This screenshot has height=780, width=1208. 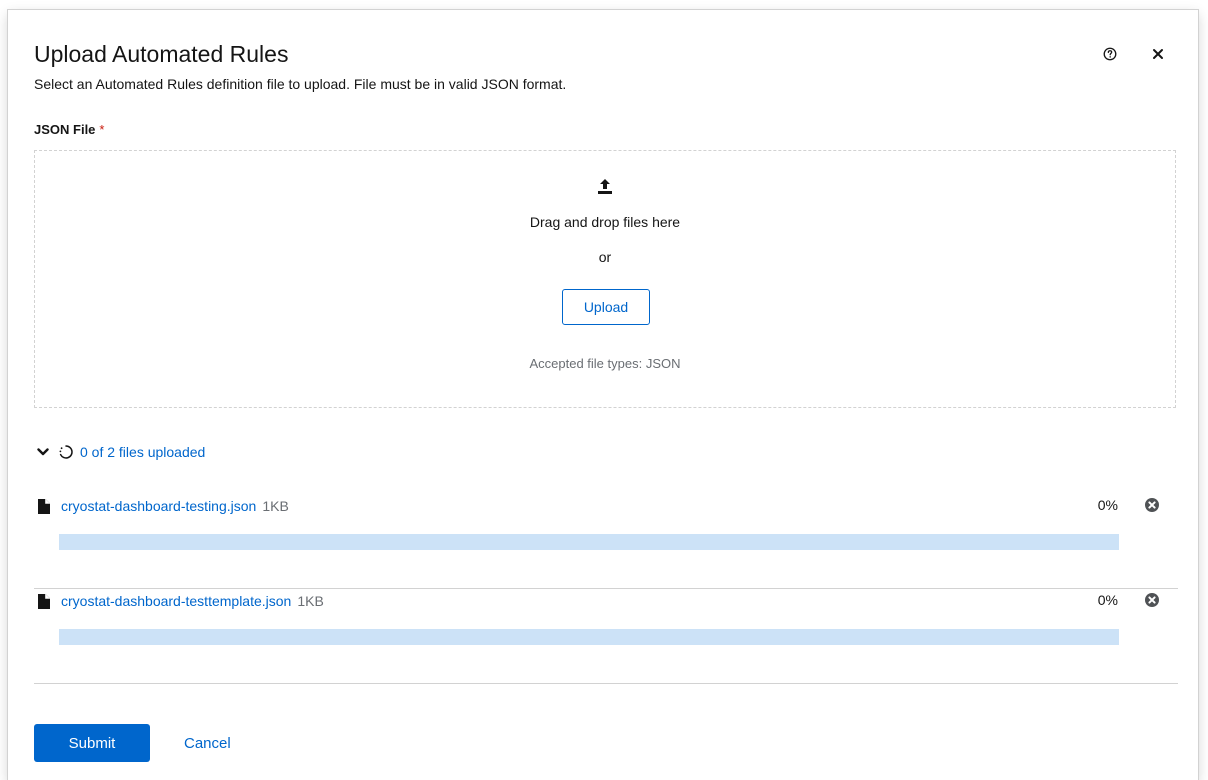 I want to click on file-row: cryostat-dashboard-testtemplate.json 1KB, so click(x=606, y=601).